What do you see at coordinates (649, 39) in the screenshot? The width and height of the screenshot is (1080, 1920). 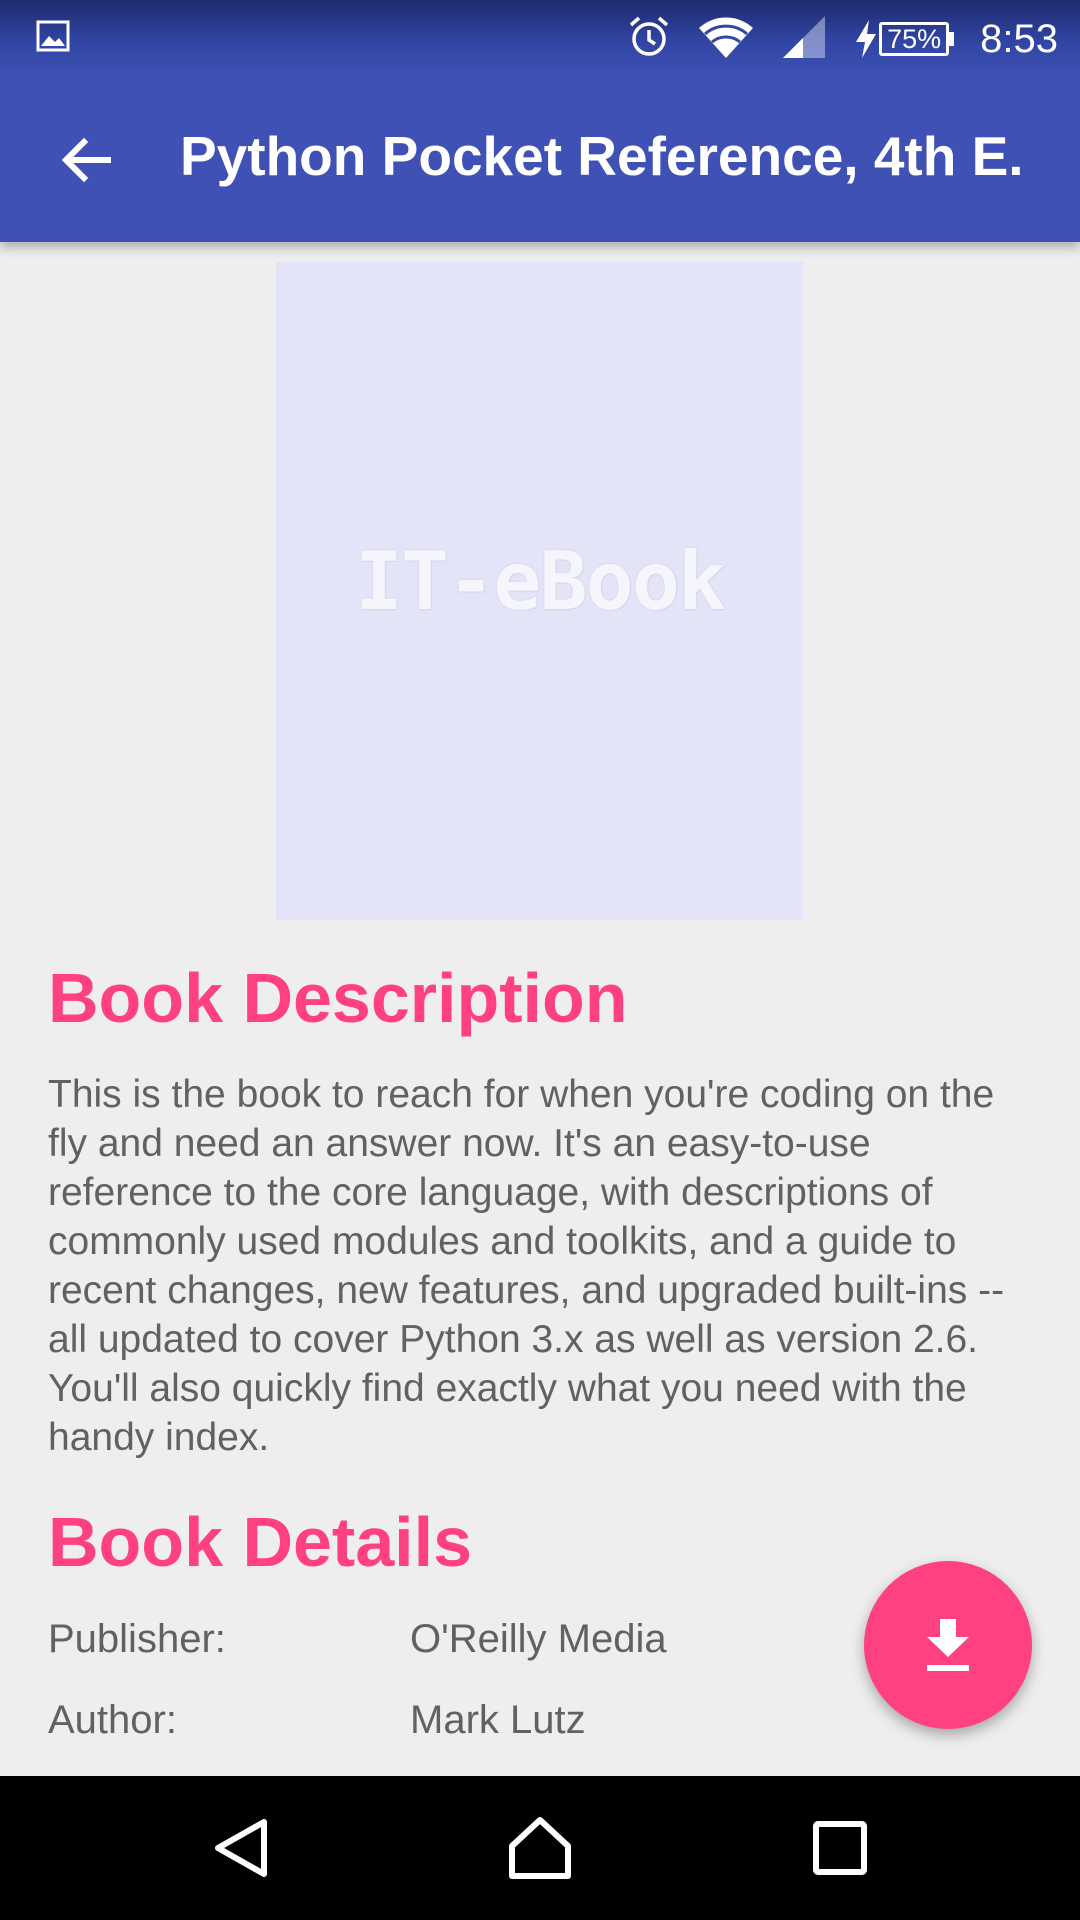 I see `alarm-icon` at bounding box center [649, 39].